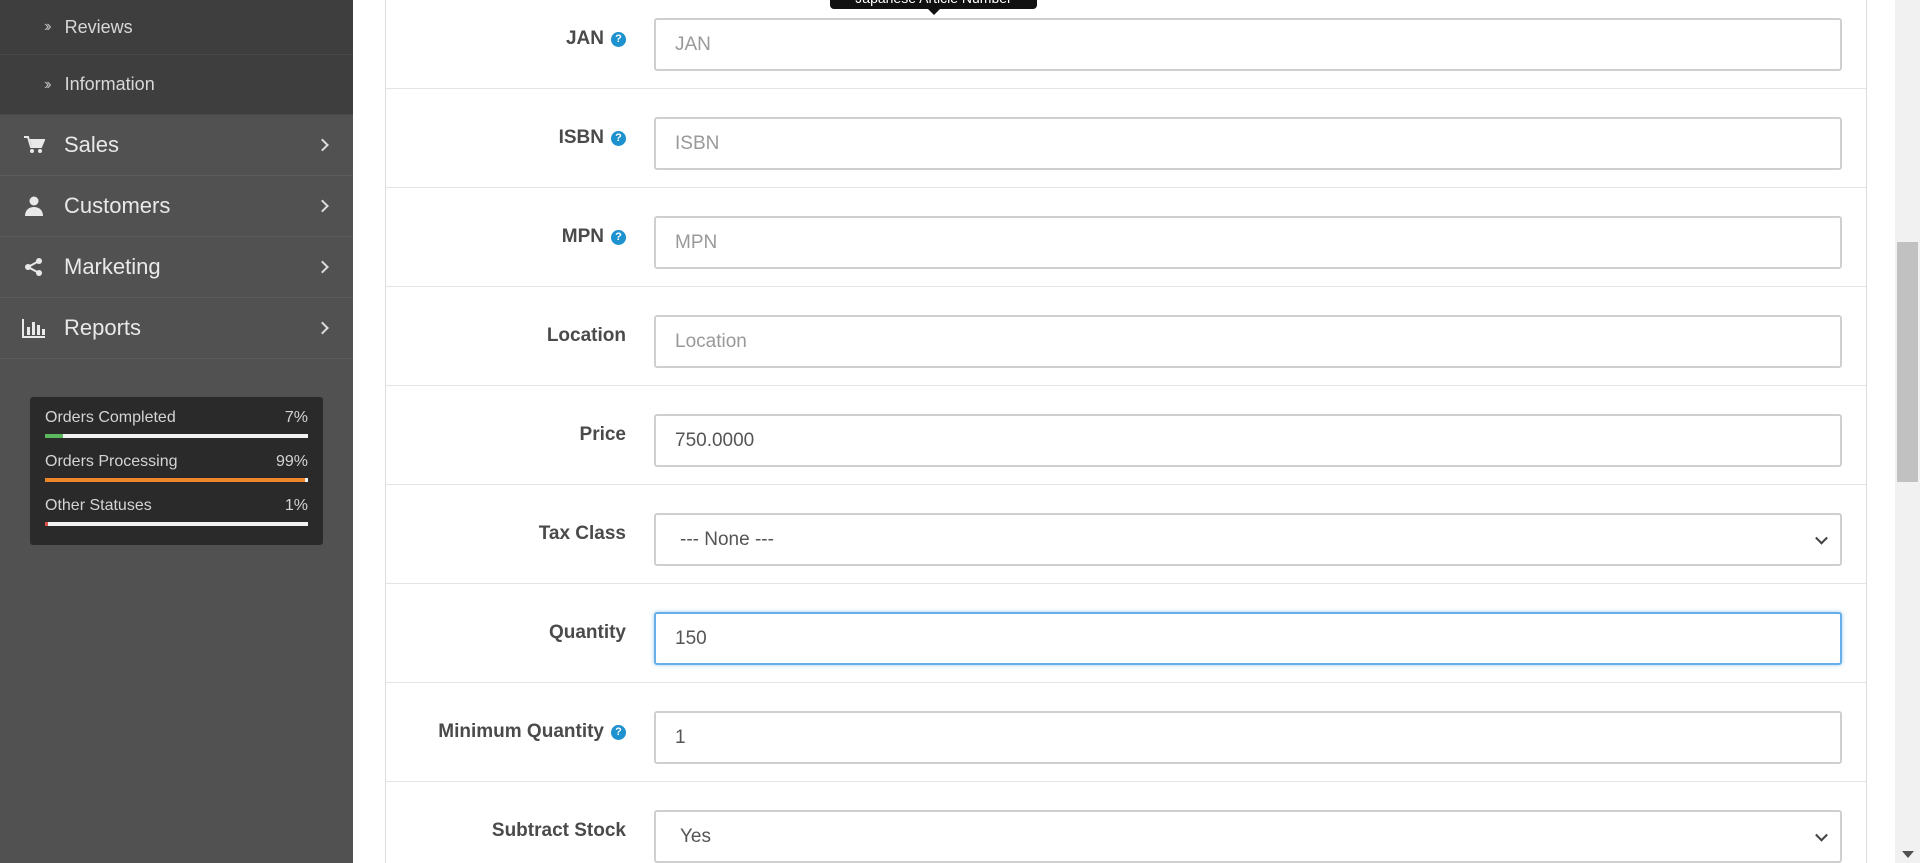 The width and height of the screenshot is (1920, 863). What do you see at coordinates (1248, 44) in the screenshot?
I see `jan-input` at bounding box center [1248, 44].